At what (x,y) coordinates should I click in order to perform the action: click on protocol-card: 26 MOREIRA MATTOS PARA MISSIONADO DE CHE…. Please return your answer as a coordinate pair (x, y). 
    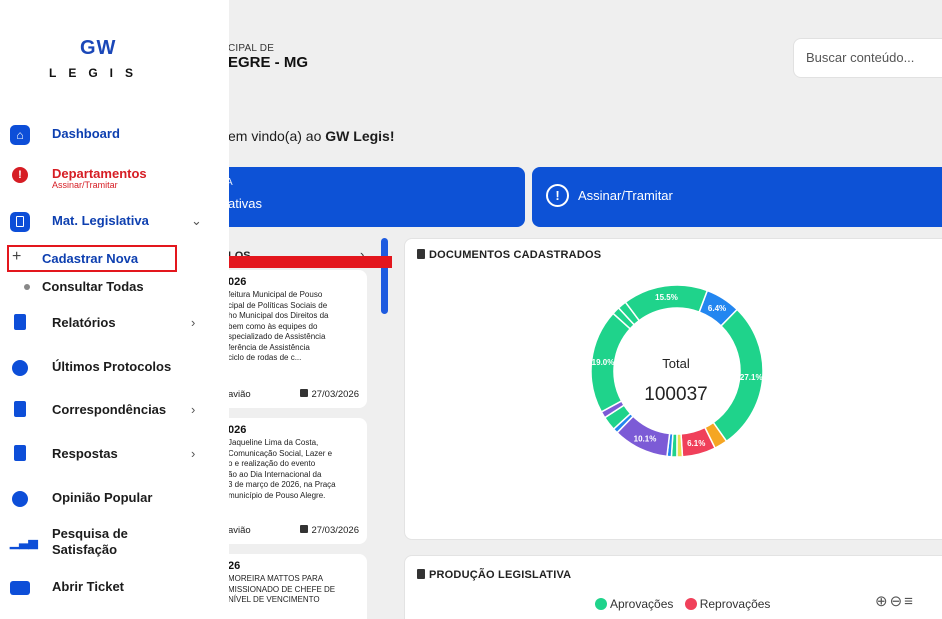
    Looking at the image, I should click on (293, 586).